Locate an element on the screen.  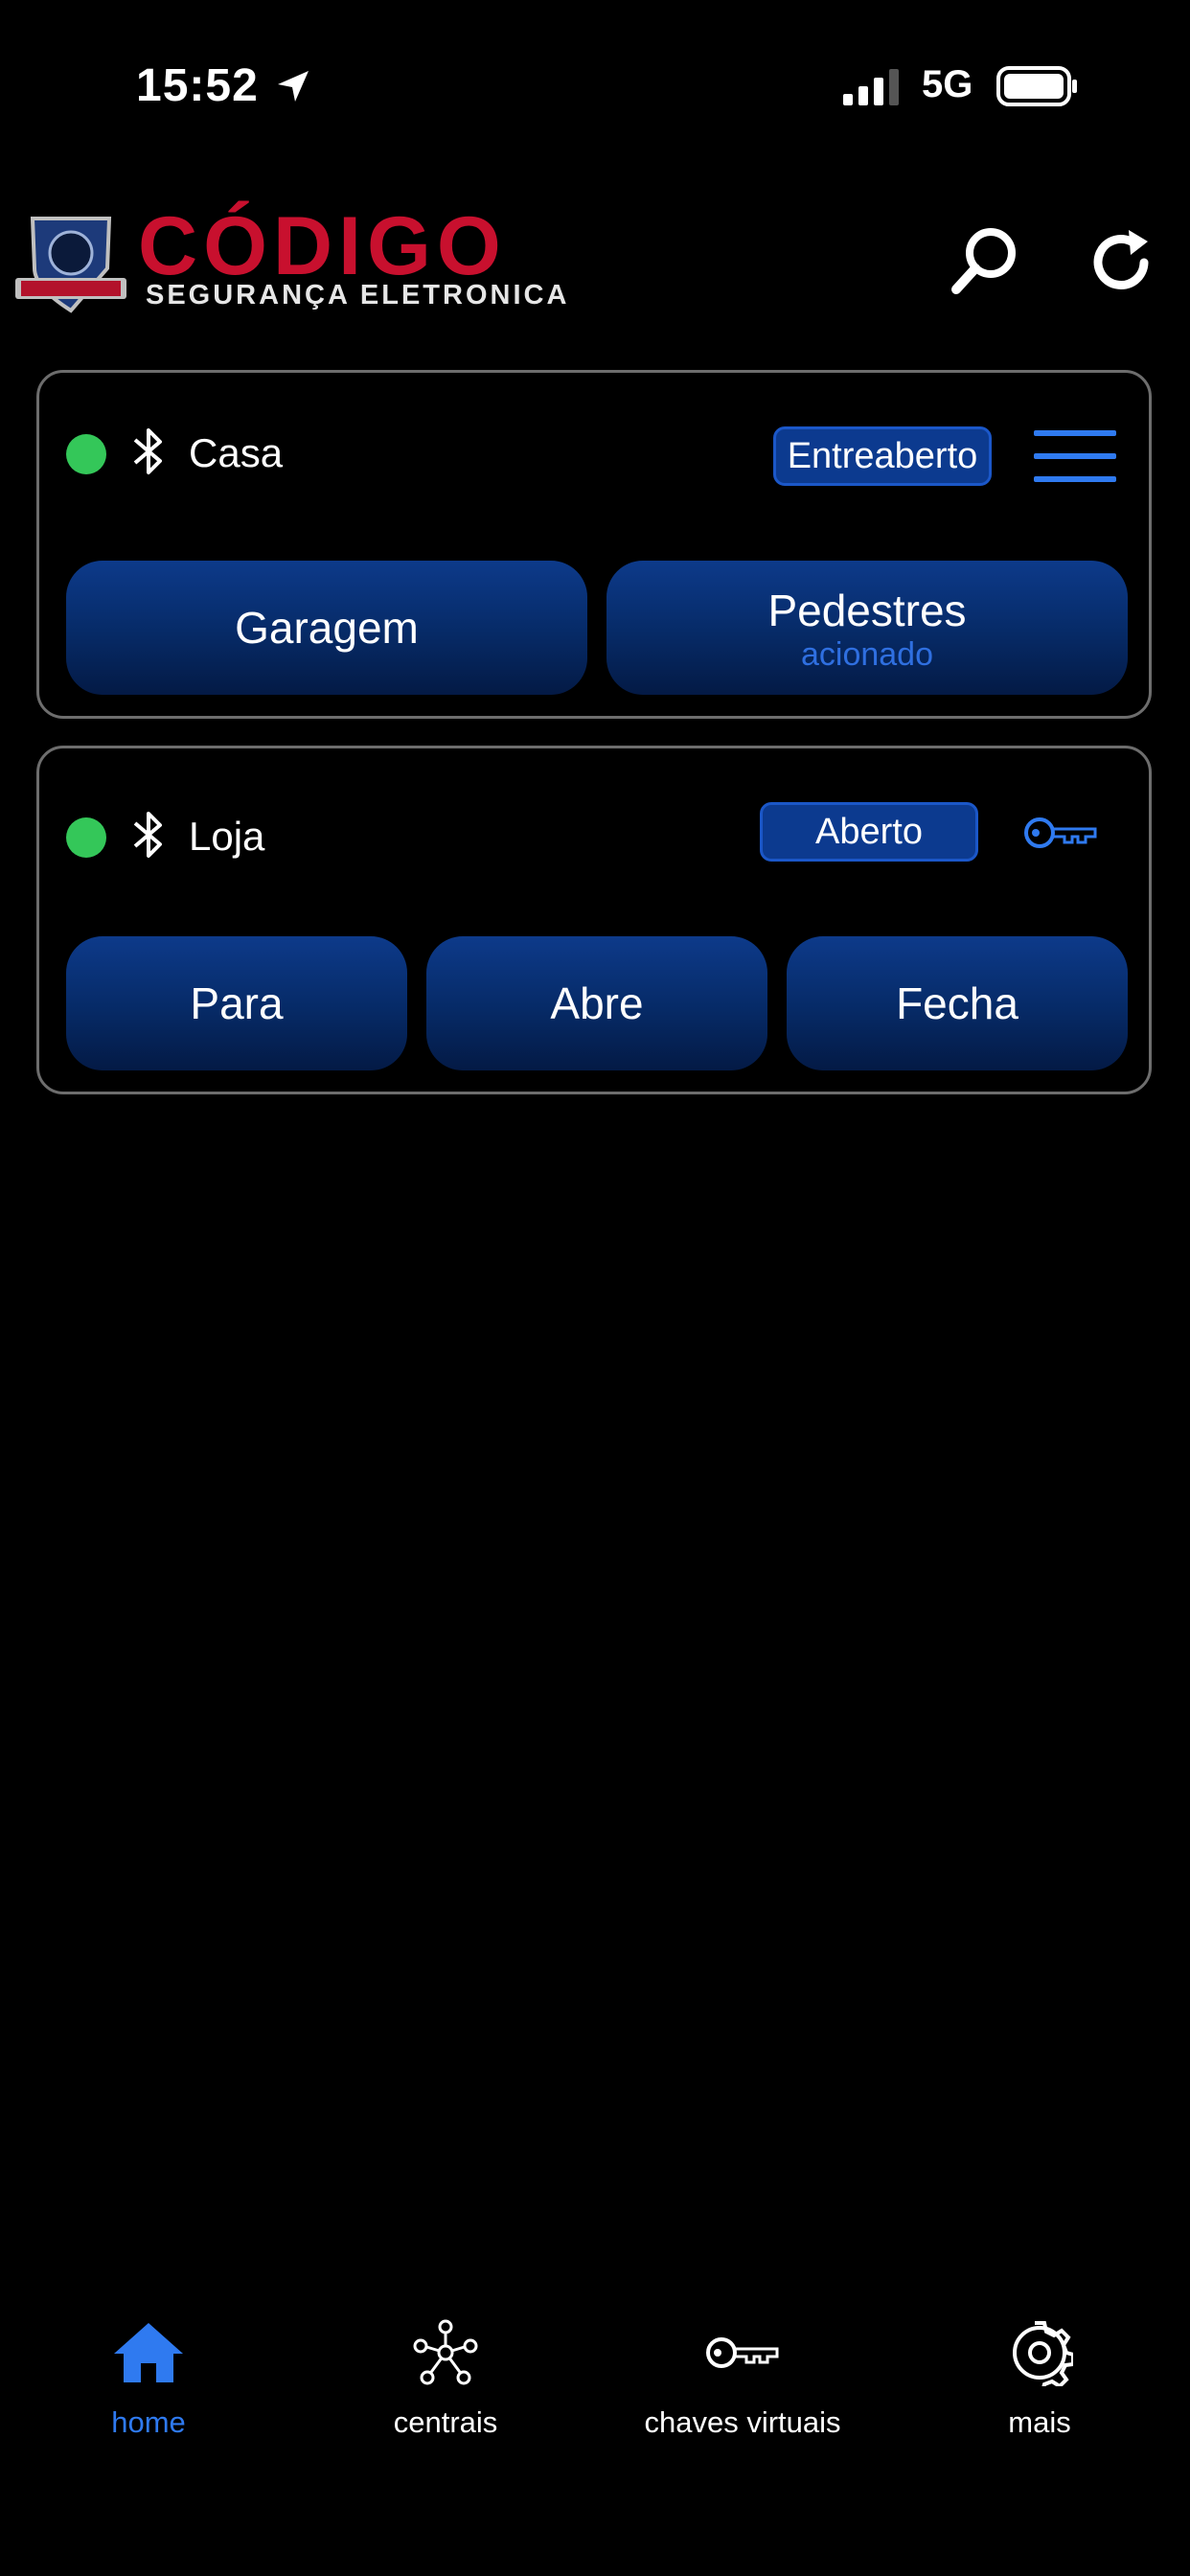
tab-home: home is located at coordinates (148, 2379).